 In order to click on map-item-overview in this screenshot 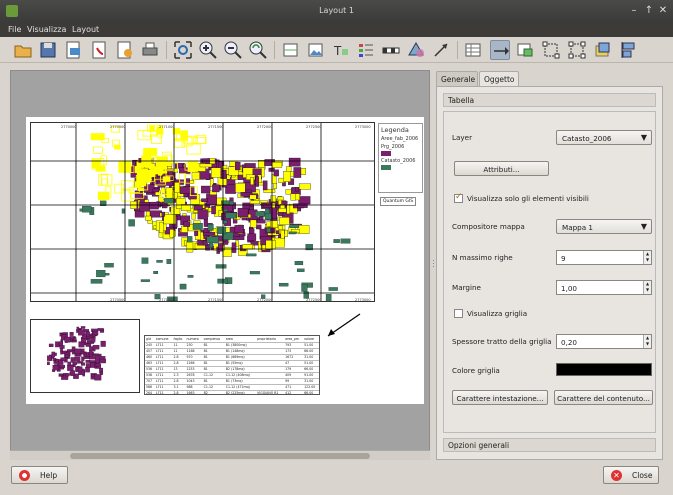, I will do `click(85, 356)`.